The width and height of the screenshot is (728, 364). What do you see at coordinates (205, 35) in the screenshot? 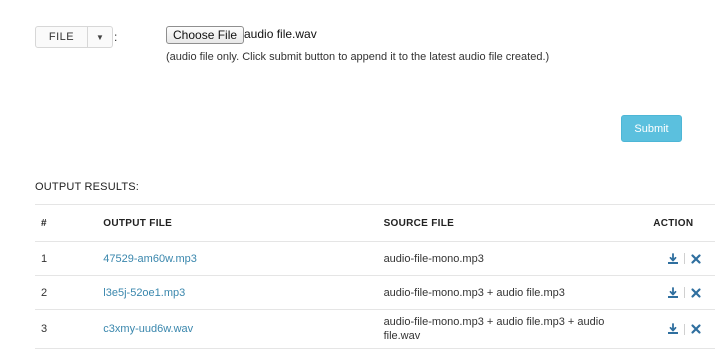
I see `choose-file-button: Choose File` at bounding box center [205, 35].